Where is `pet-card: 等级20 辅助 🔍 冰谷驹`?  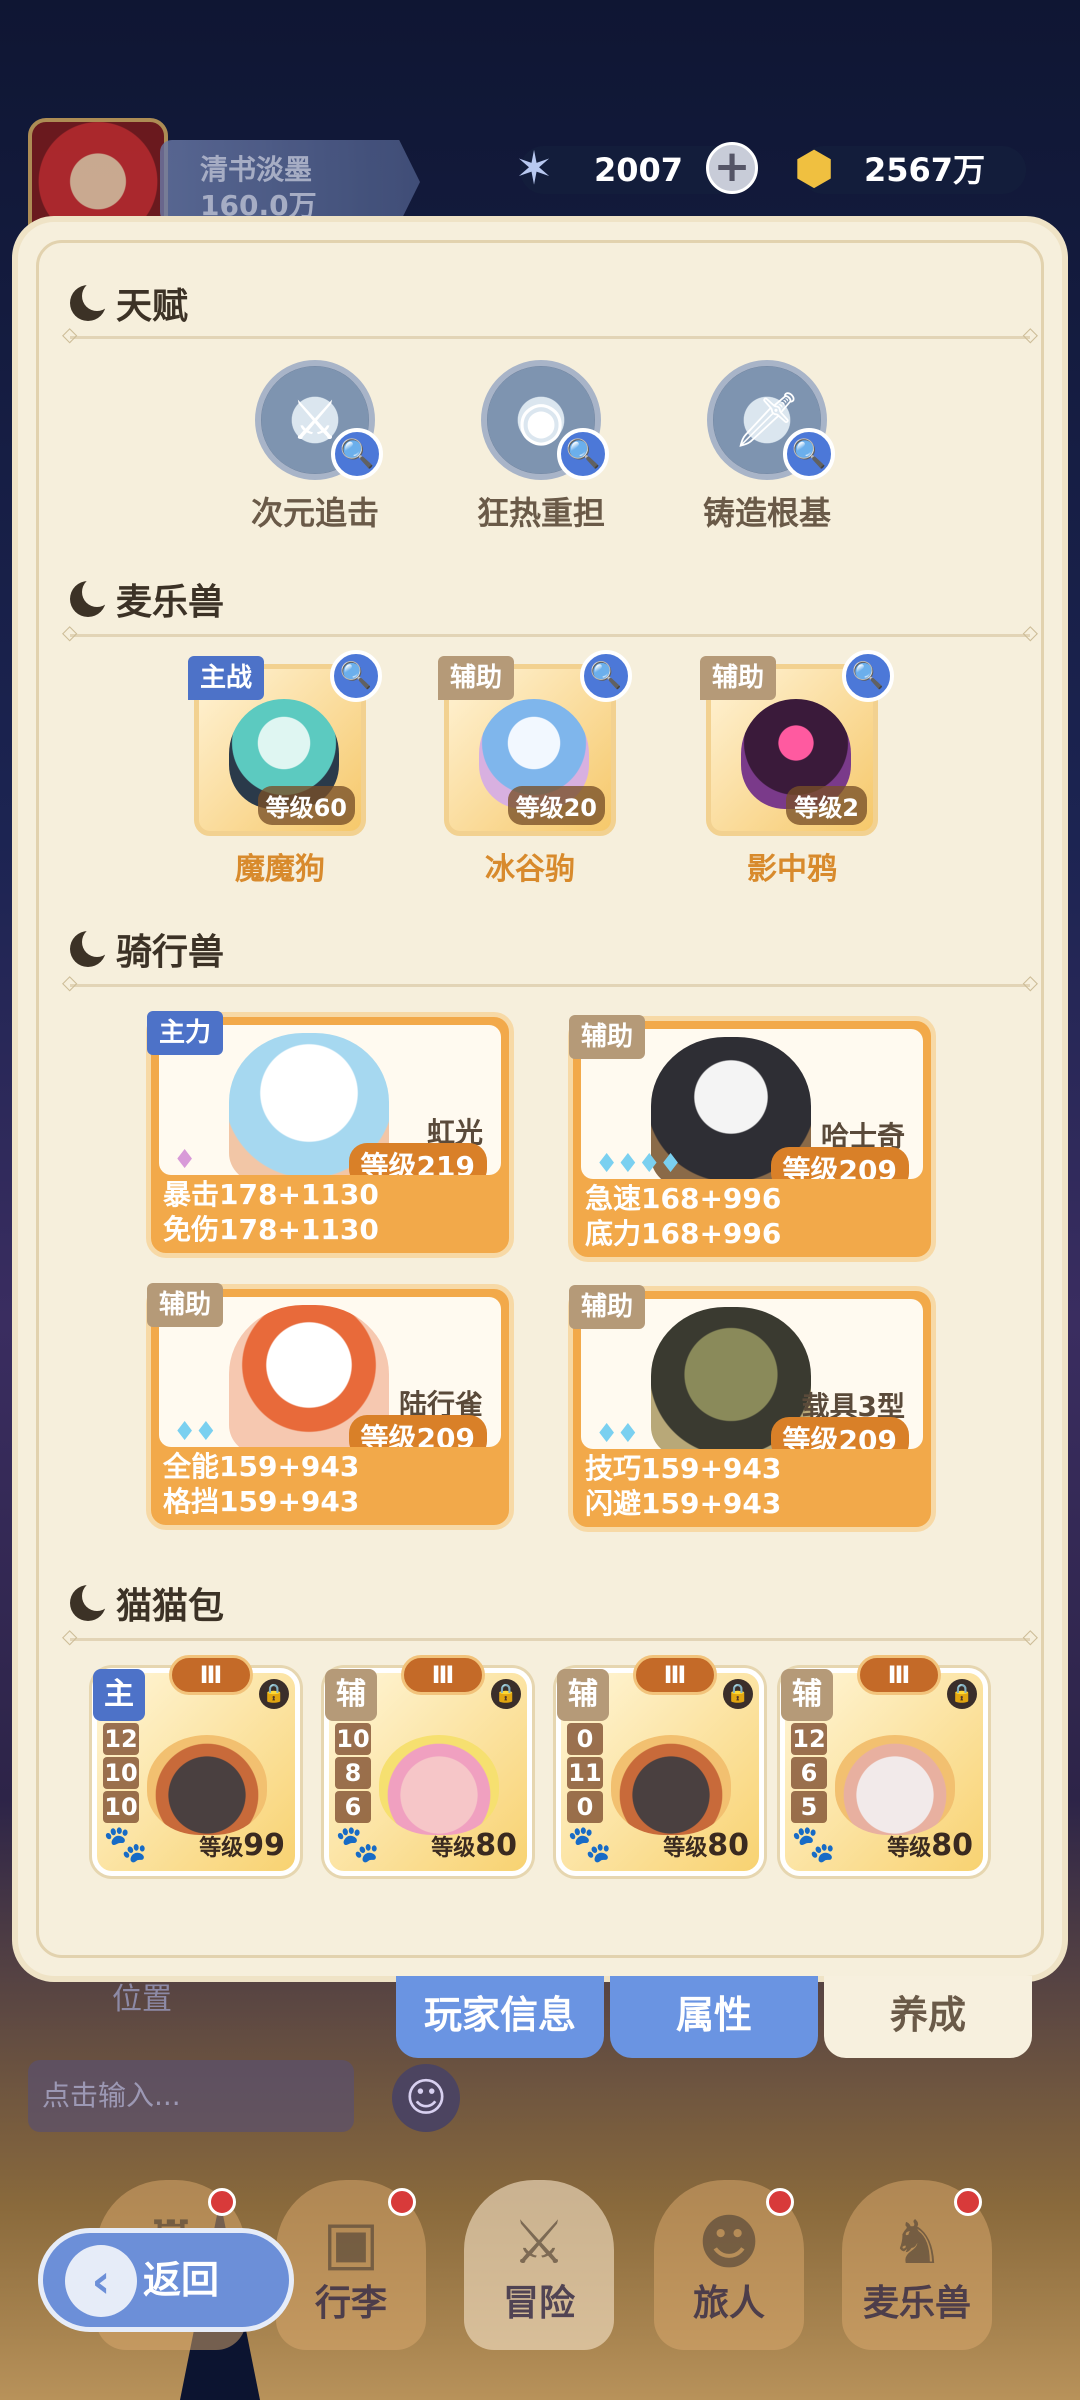
pet-card: 等级20 辅助 🔍 冰谷驹 is located at coordinates (535, 769).